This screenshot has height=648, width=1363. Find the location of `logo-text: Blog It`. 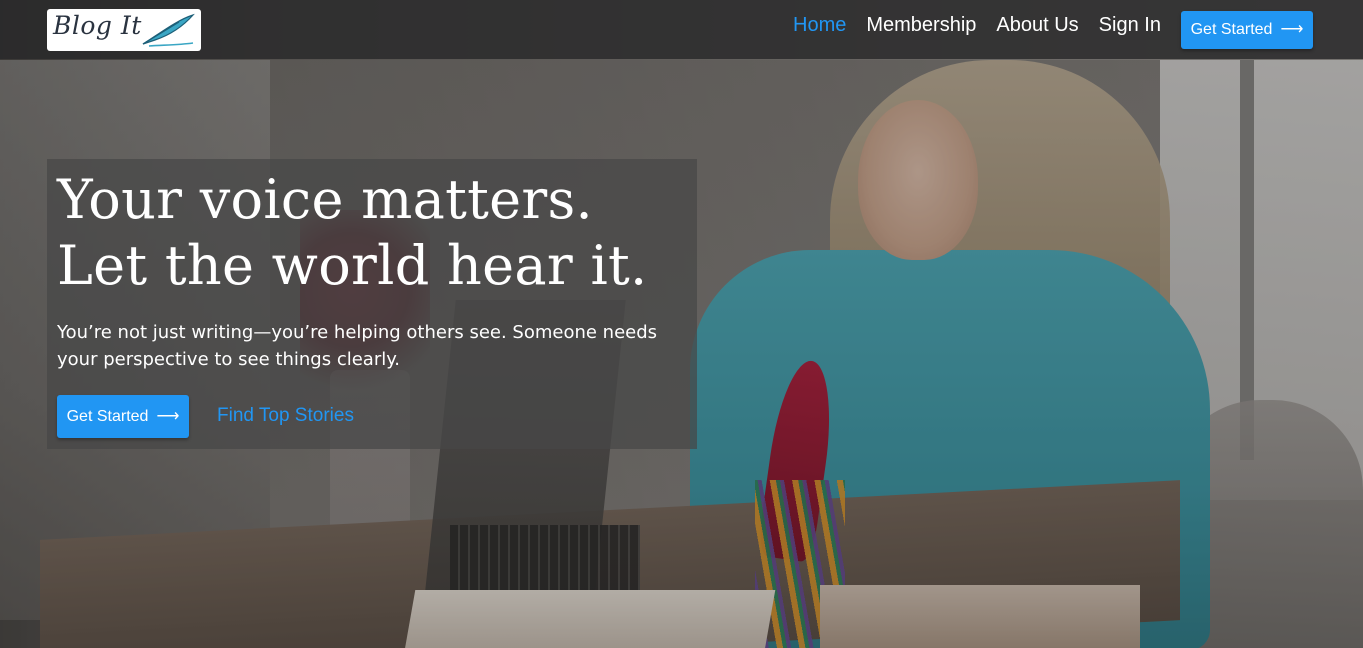

logo-text: Blog It is located at coordinates (97, 25).